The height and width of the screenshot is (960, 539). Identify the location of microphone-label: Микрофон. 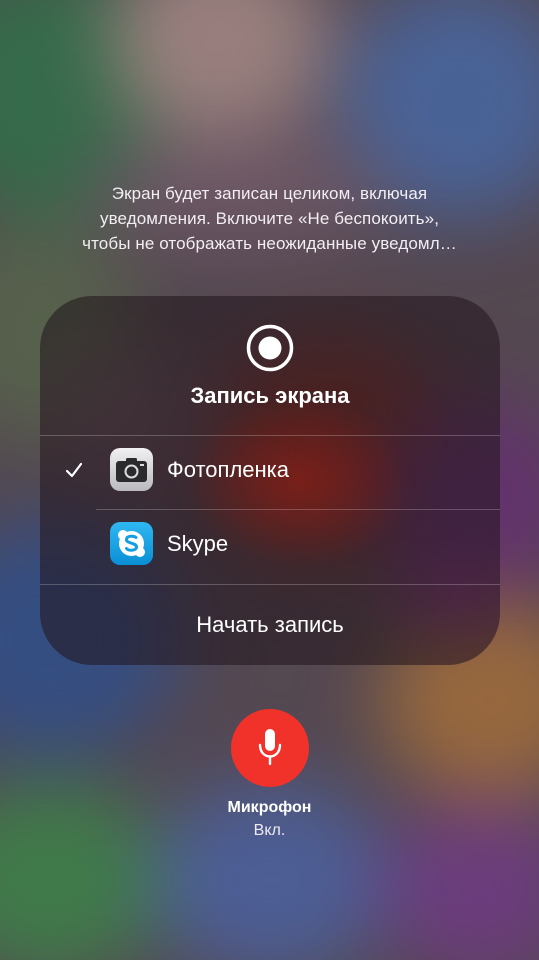
(269, 807).